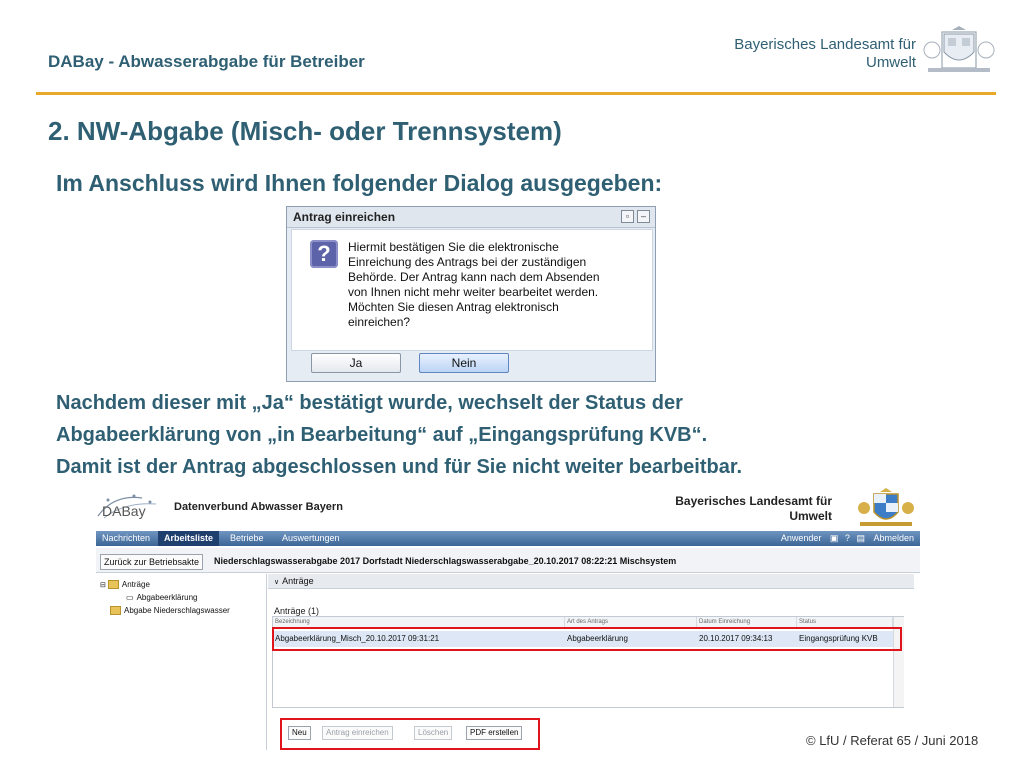 The height and width of the screenshot is (768, 1024). Describe the element at coordinates (135, 584) in the screenshot. I see `tree-item-antraege-label: Anträge` at that location.